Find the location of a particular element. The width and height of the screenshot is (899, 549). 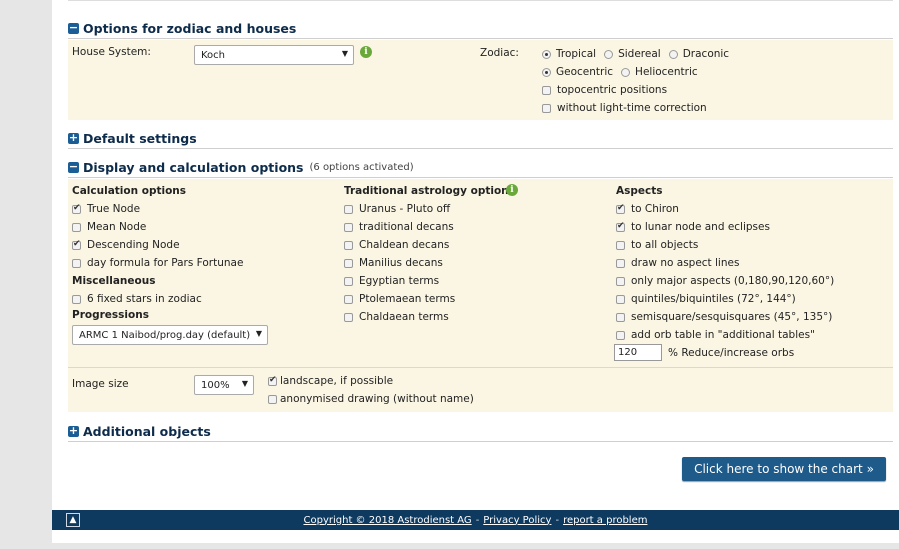

orb-input: 120 is located at coordinates (638, 352).